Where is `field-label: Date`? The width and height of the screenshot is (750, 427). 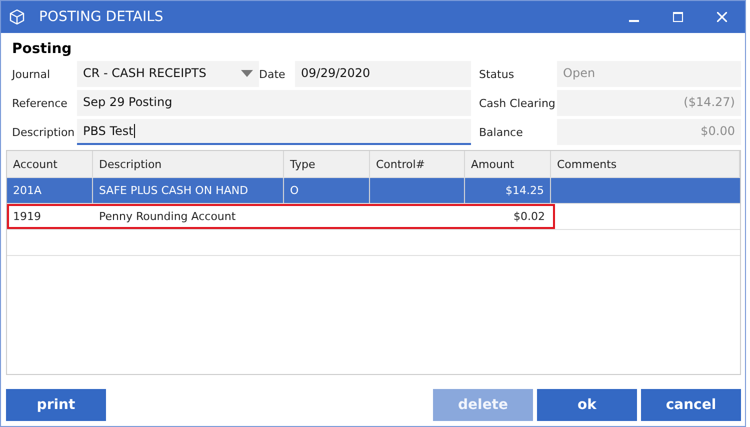 field-label: Date is located at coordinates (272, 74).